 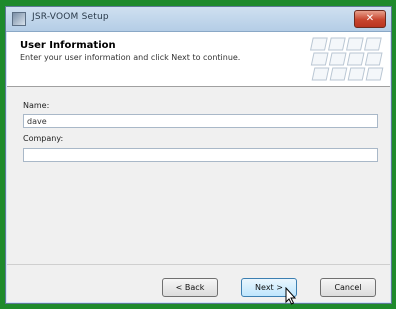 I want to click on back-button: < Back, so click(x=190, y=287).